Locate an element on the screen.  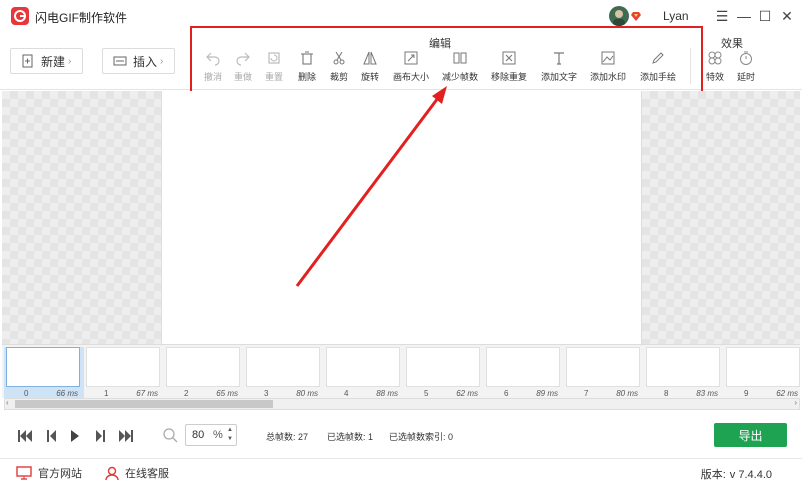
status-bar: 官方网站 在线客服 版本: v 7.4.4.0 is located at coordinates (401, 471).